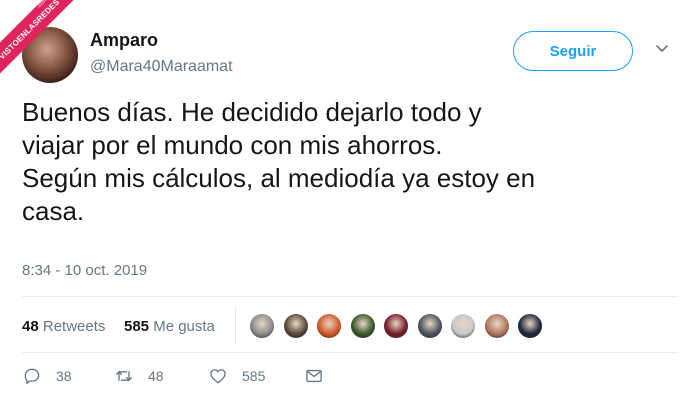 The image size is (700, 416). I want to click on likes-count: 585, so click(137, 326).